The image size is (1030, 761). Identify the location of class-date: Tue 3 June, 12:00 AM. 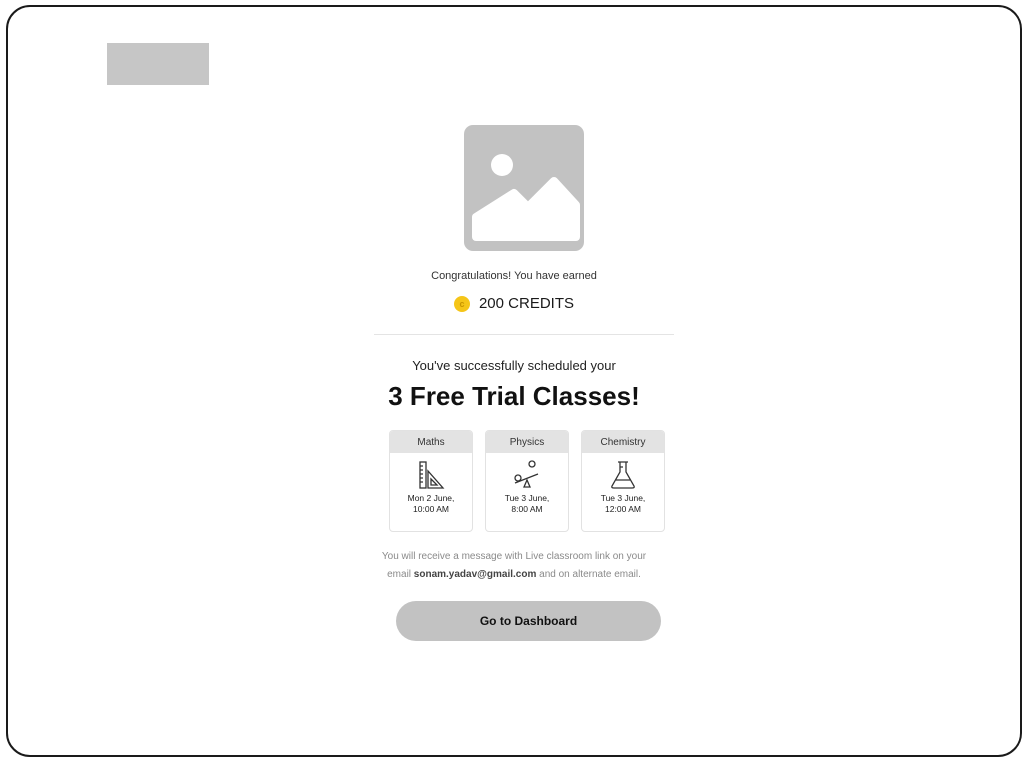
(623, 503).